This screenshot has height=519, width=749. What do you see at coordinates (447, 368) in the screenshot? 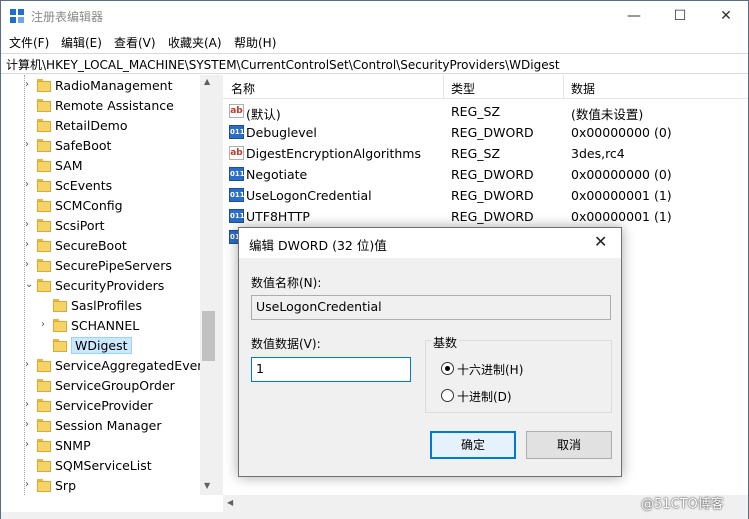
I see `radio-hex-button` at bounding box center [447, 368].